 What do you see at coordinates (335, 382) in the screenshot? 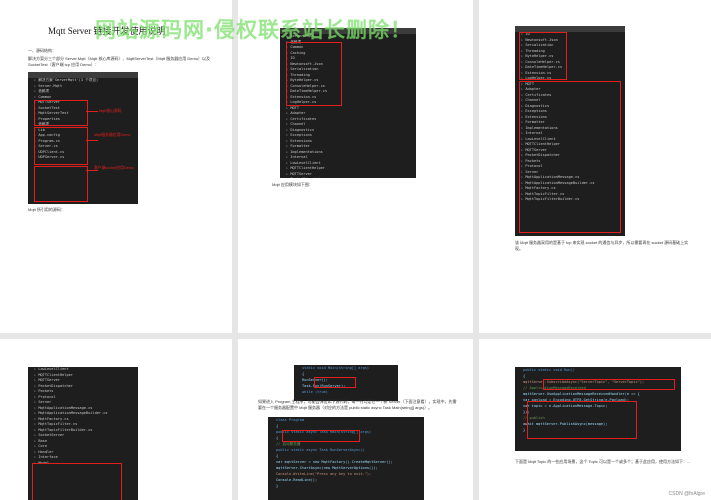
I see `highlight-box-runserver` at bounding box center [335, 382].